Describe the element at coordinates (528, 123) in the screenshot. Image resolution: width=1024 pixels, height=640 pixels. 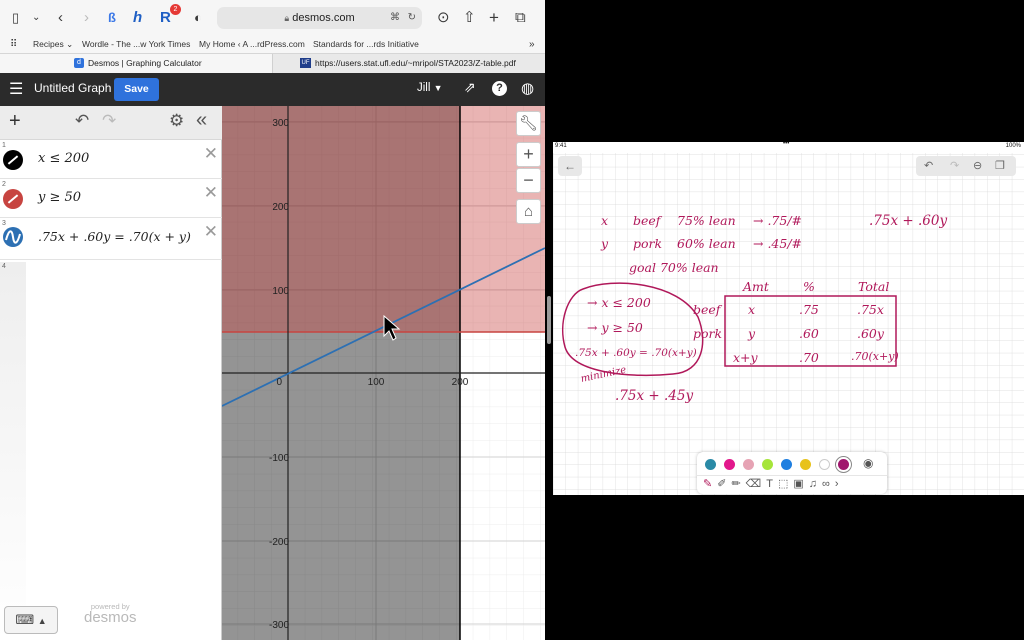
I see `wrench-icon: 🔧︎` at that location.